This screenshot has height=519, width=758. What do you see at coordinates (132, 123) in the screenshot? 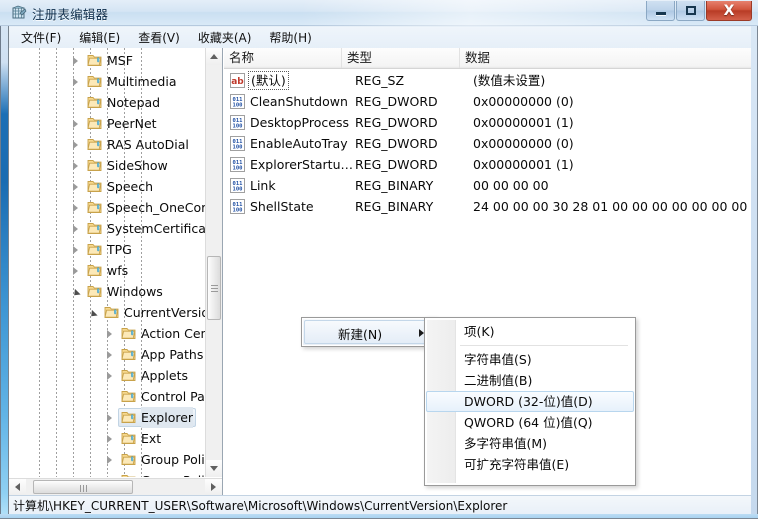
I see `tree-item-label: PeerNet` at bounding box center [132, 123].